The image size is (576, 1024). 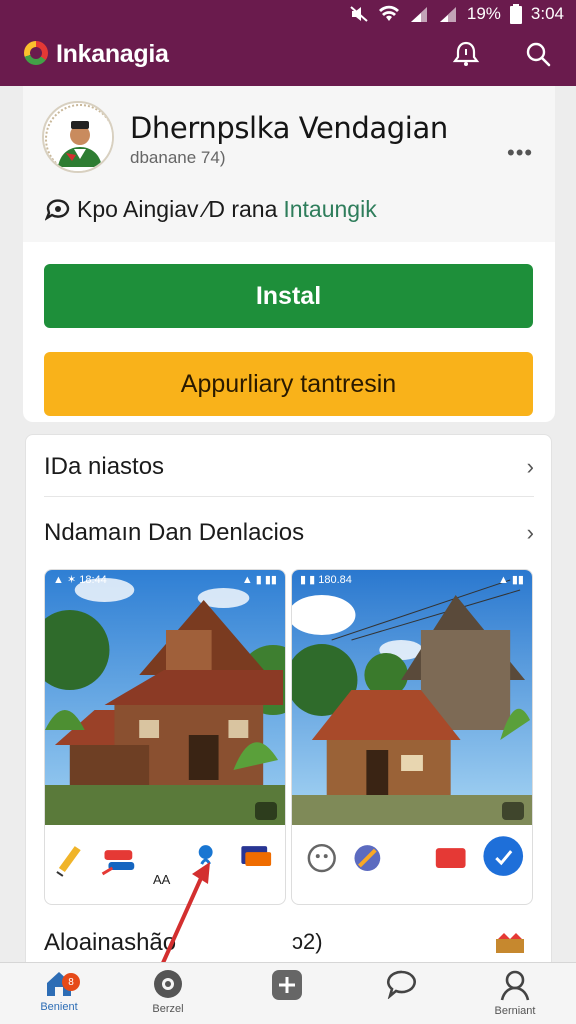 What do you see at coordinates (388, 13) in the screenshot?
I see `wifi-icon` at bounding box center [388, 13].